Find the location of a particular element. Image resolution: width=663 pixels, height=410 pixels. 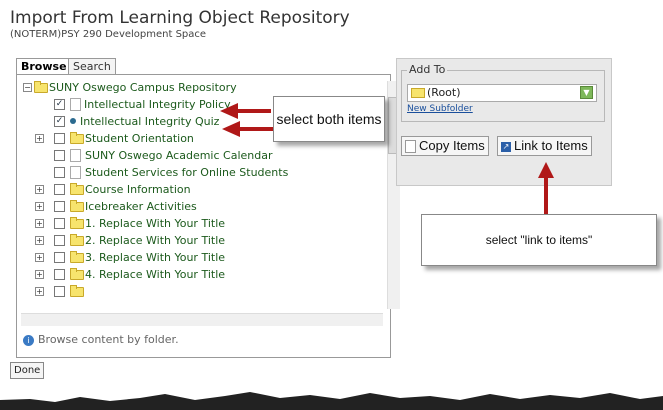

annotation-arrows is located at coordinates (387, 158).